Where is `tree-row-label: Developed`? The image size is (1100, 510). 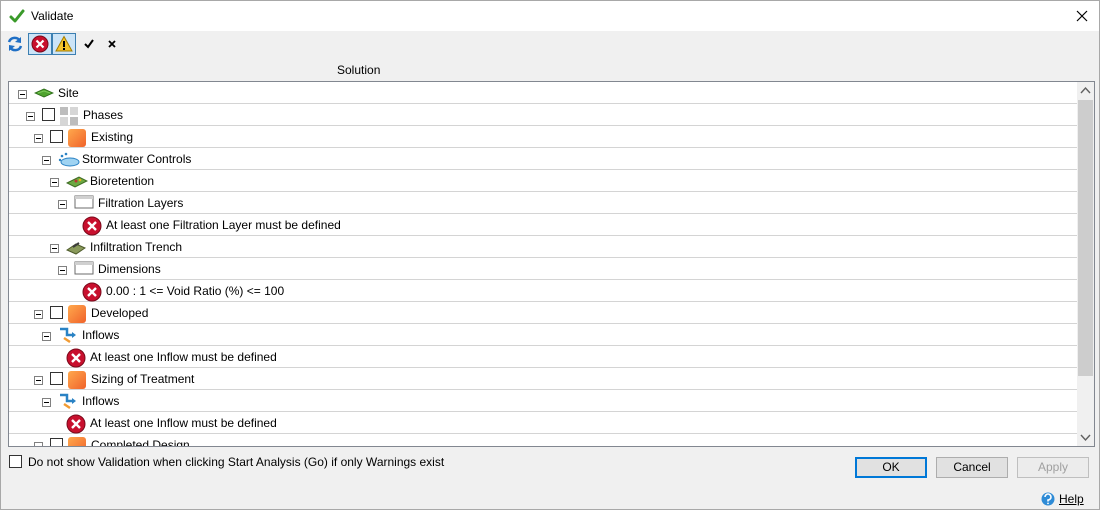
tree-row-label: Developed is located at coordinates (120, 313).